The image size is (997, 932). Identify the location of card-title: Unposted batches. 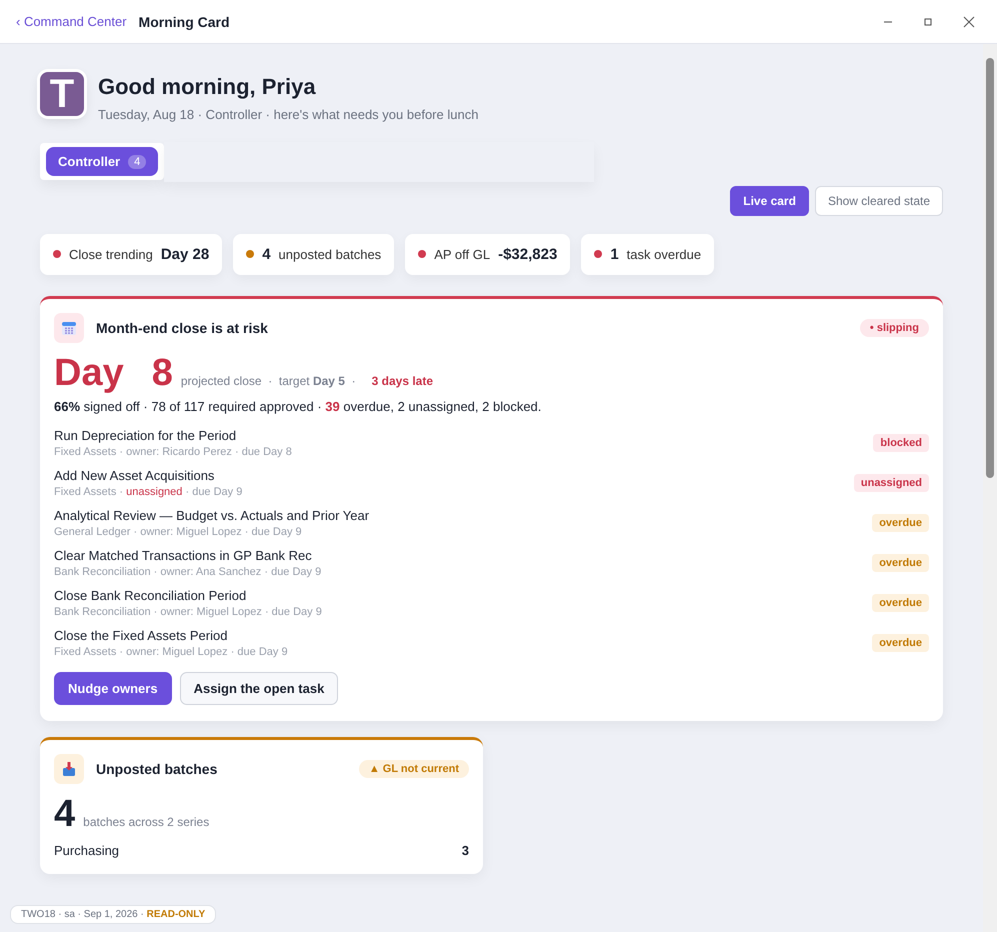
(157, 768).